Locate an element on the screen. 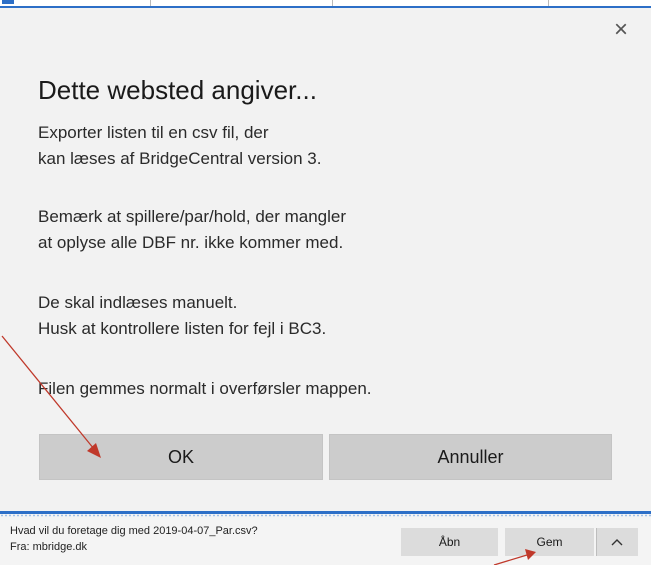 This screenshot has height=565, width=651. accent-mark is located at coordinates (8, 2).